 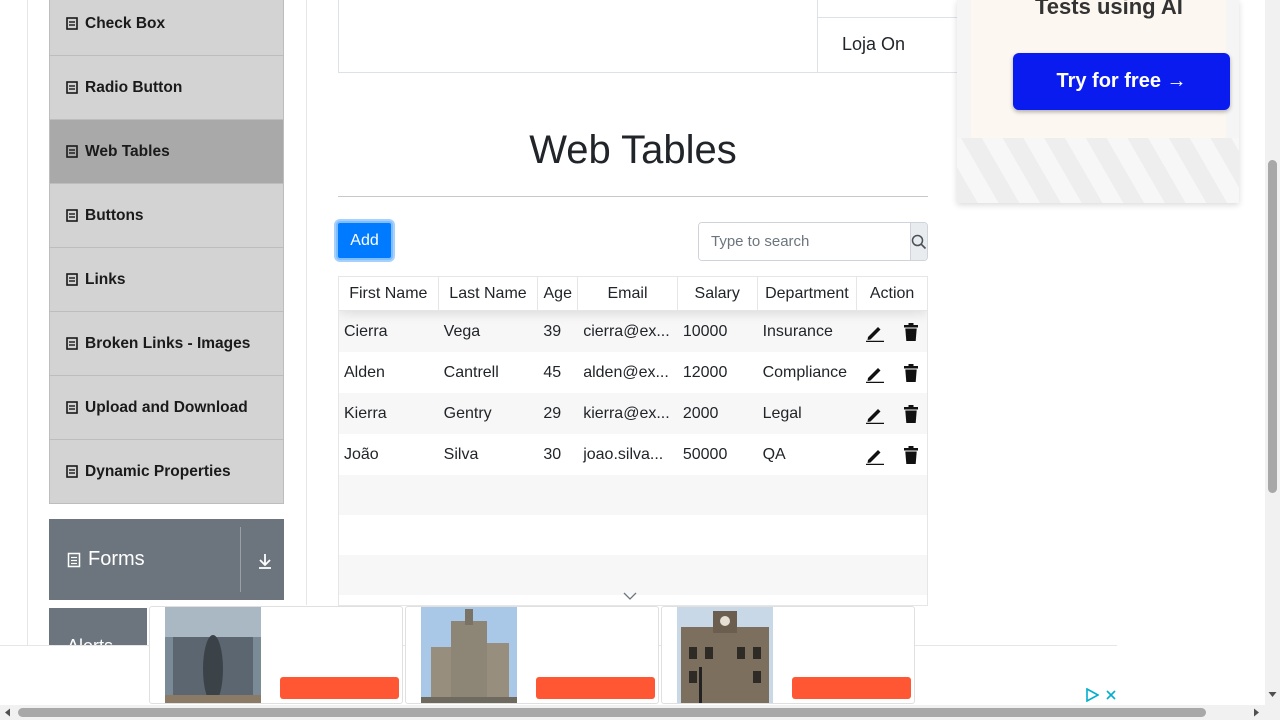 I want to click on column-header-action: Action, so click(x=892, y=293).